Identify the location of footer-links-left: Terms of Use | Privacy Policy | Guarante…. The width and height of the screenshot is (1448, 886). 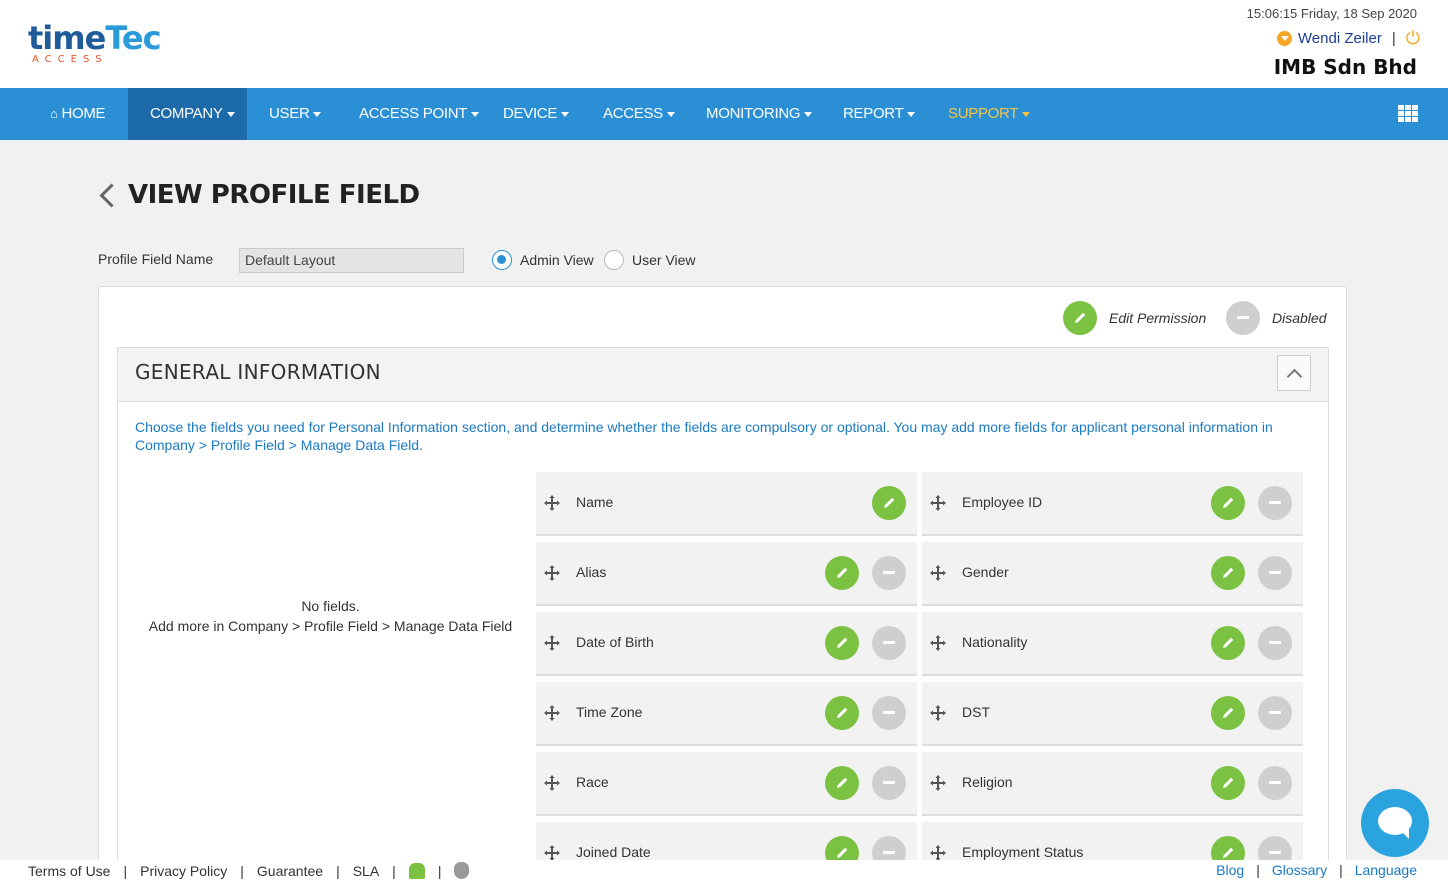
(249, 870).